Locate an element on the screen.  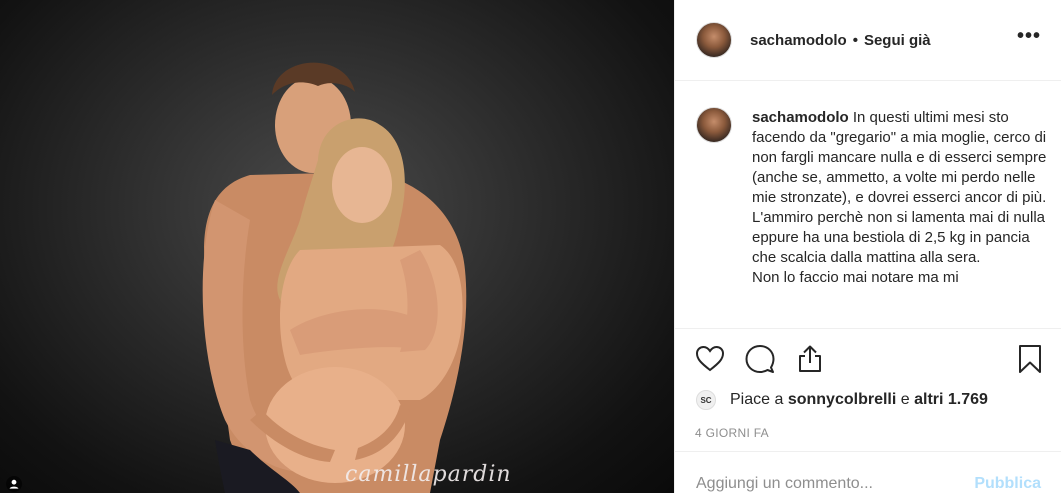
author-username: sachamodolo is located at coordinates (798, 40).